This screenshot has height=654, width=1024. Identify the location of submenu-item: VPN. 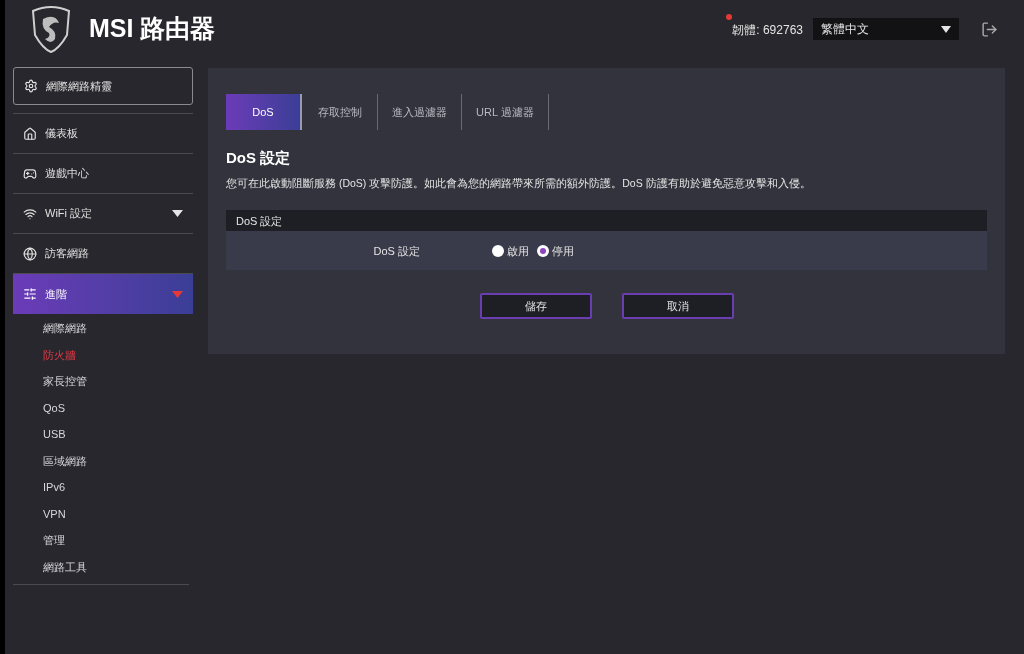
(101, 513).